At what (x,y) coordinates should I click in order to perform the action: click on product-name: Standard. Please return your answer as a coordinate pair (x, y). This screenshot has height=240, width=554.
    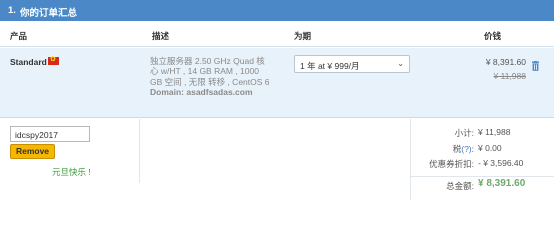
    Looking at the image, I should click on (28, 62).